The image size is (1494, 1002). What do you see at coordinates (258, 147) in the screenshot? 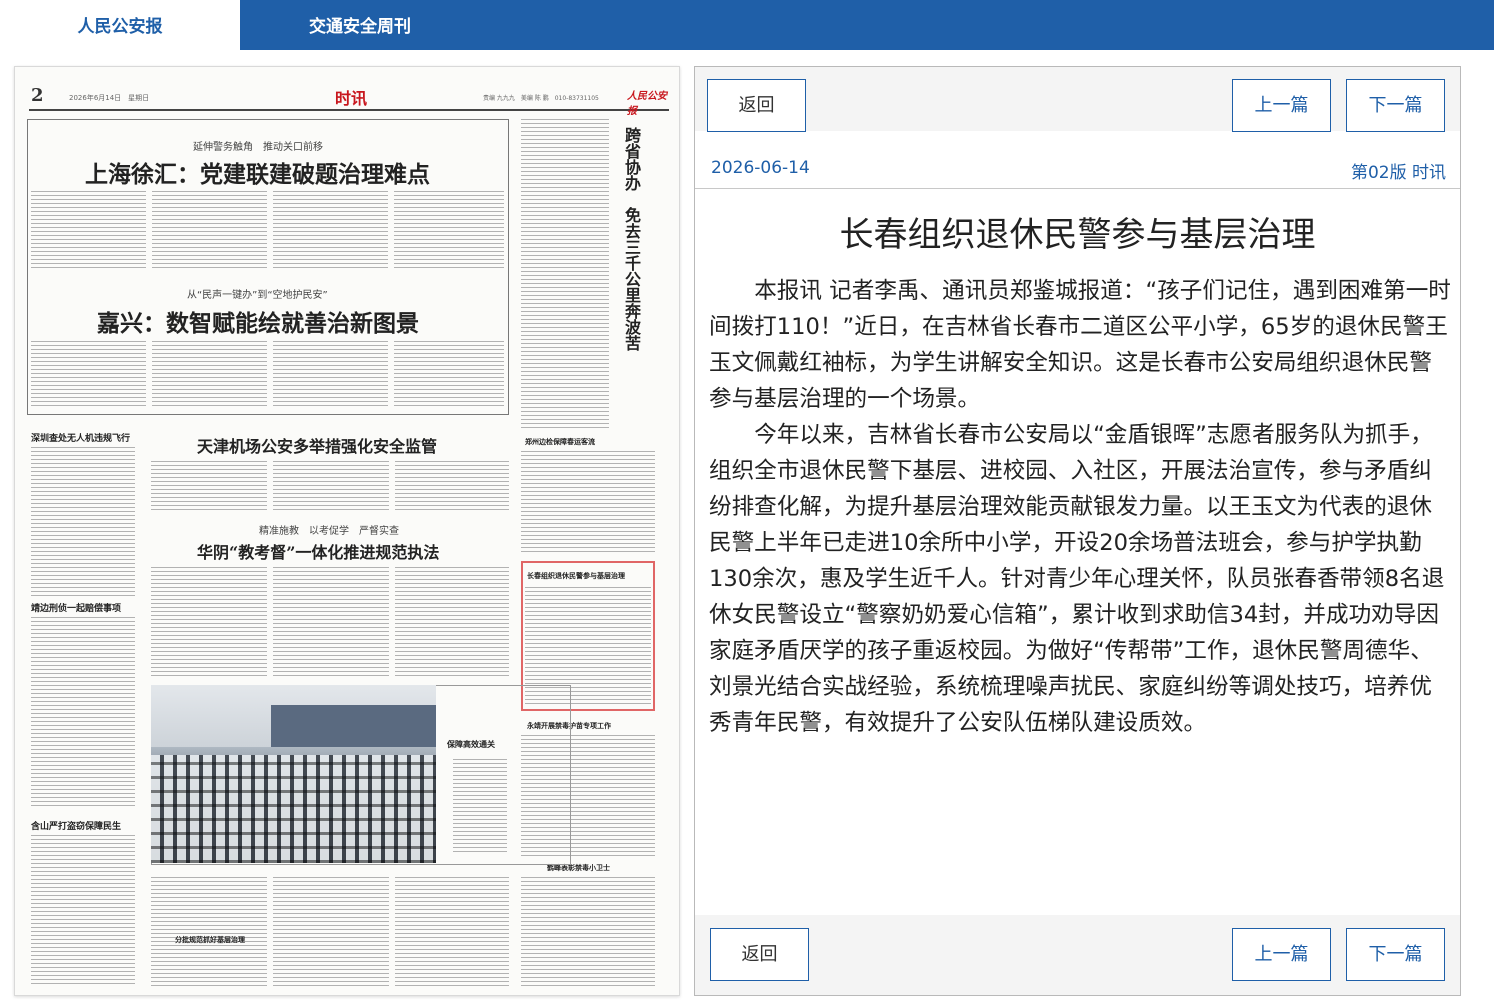
I see `story-kicker: 延伸警务触角 推动关口前移` at bounding box center [258, 147].